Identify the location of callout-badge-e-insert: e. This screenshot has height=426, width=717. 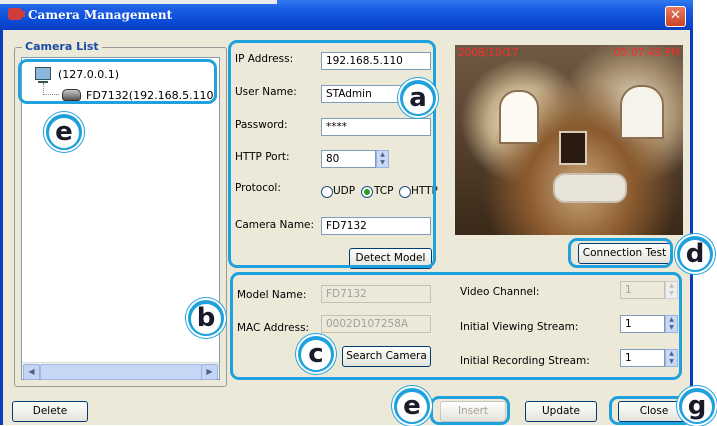
(412, 406).